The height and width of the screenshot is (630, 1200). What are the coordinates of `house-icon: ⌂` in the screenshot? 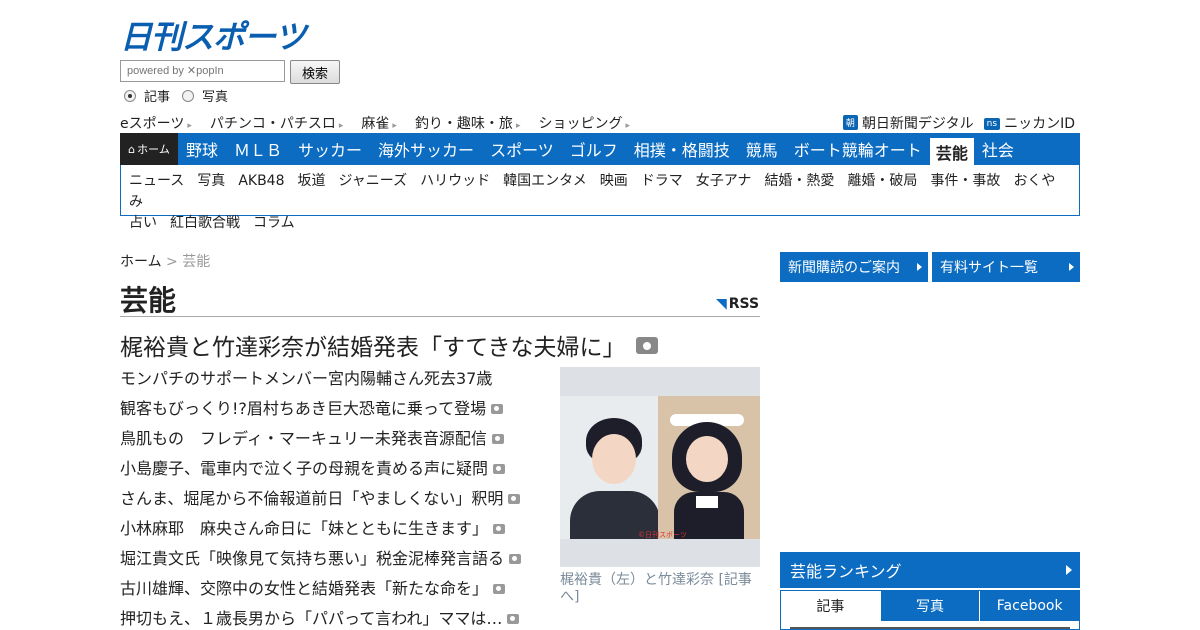 It's located at (132, 149).